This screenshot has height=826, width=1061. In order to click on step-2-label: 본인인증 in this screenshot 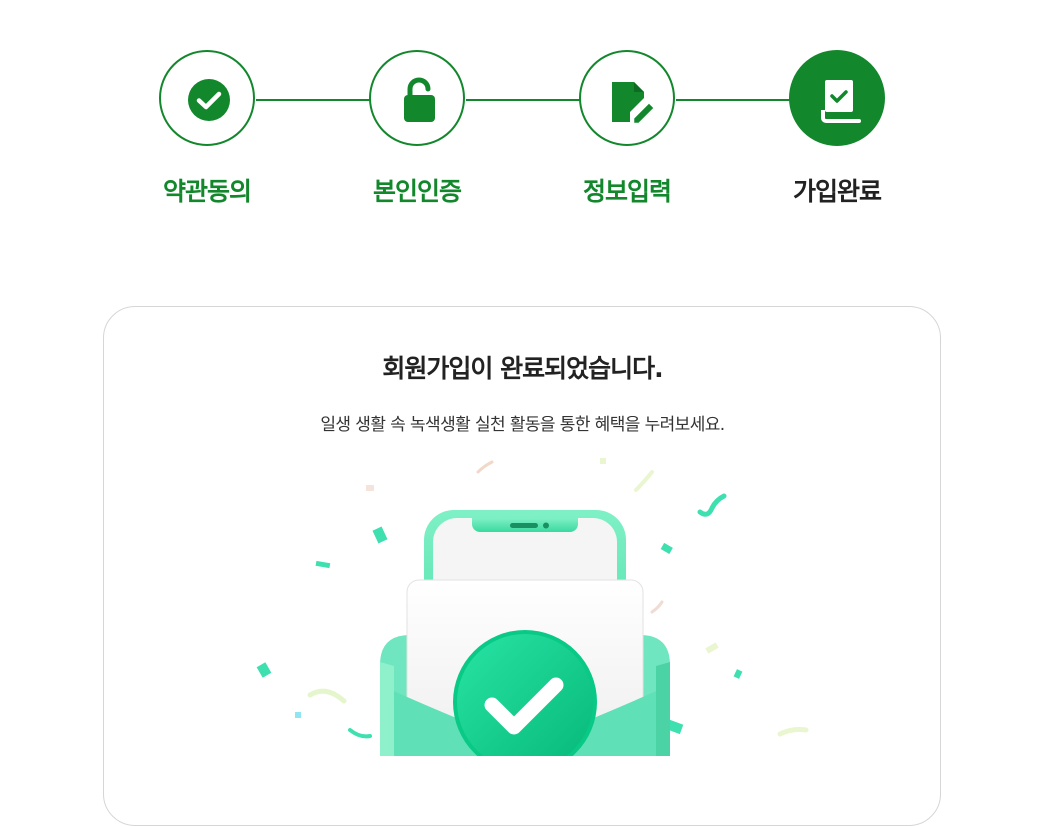, I will do `click(417, 191)`.